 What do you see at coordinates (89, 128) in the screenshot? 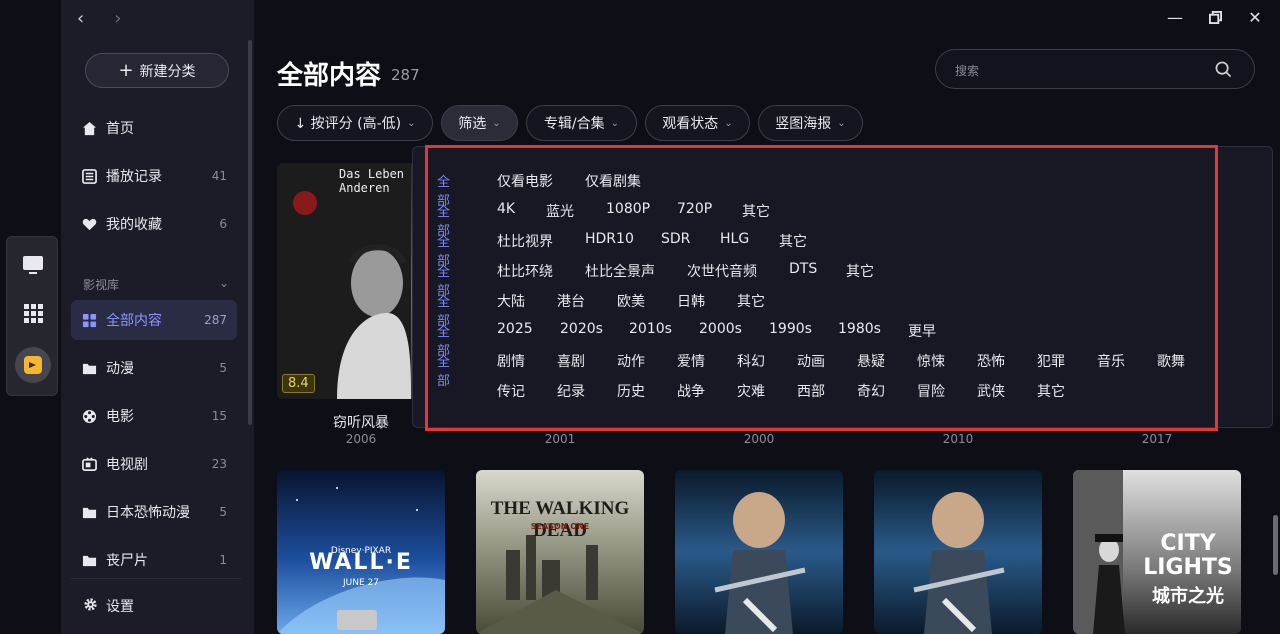
I see `home-icon` at bounding box center [89, 128].